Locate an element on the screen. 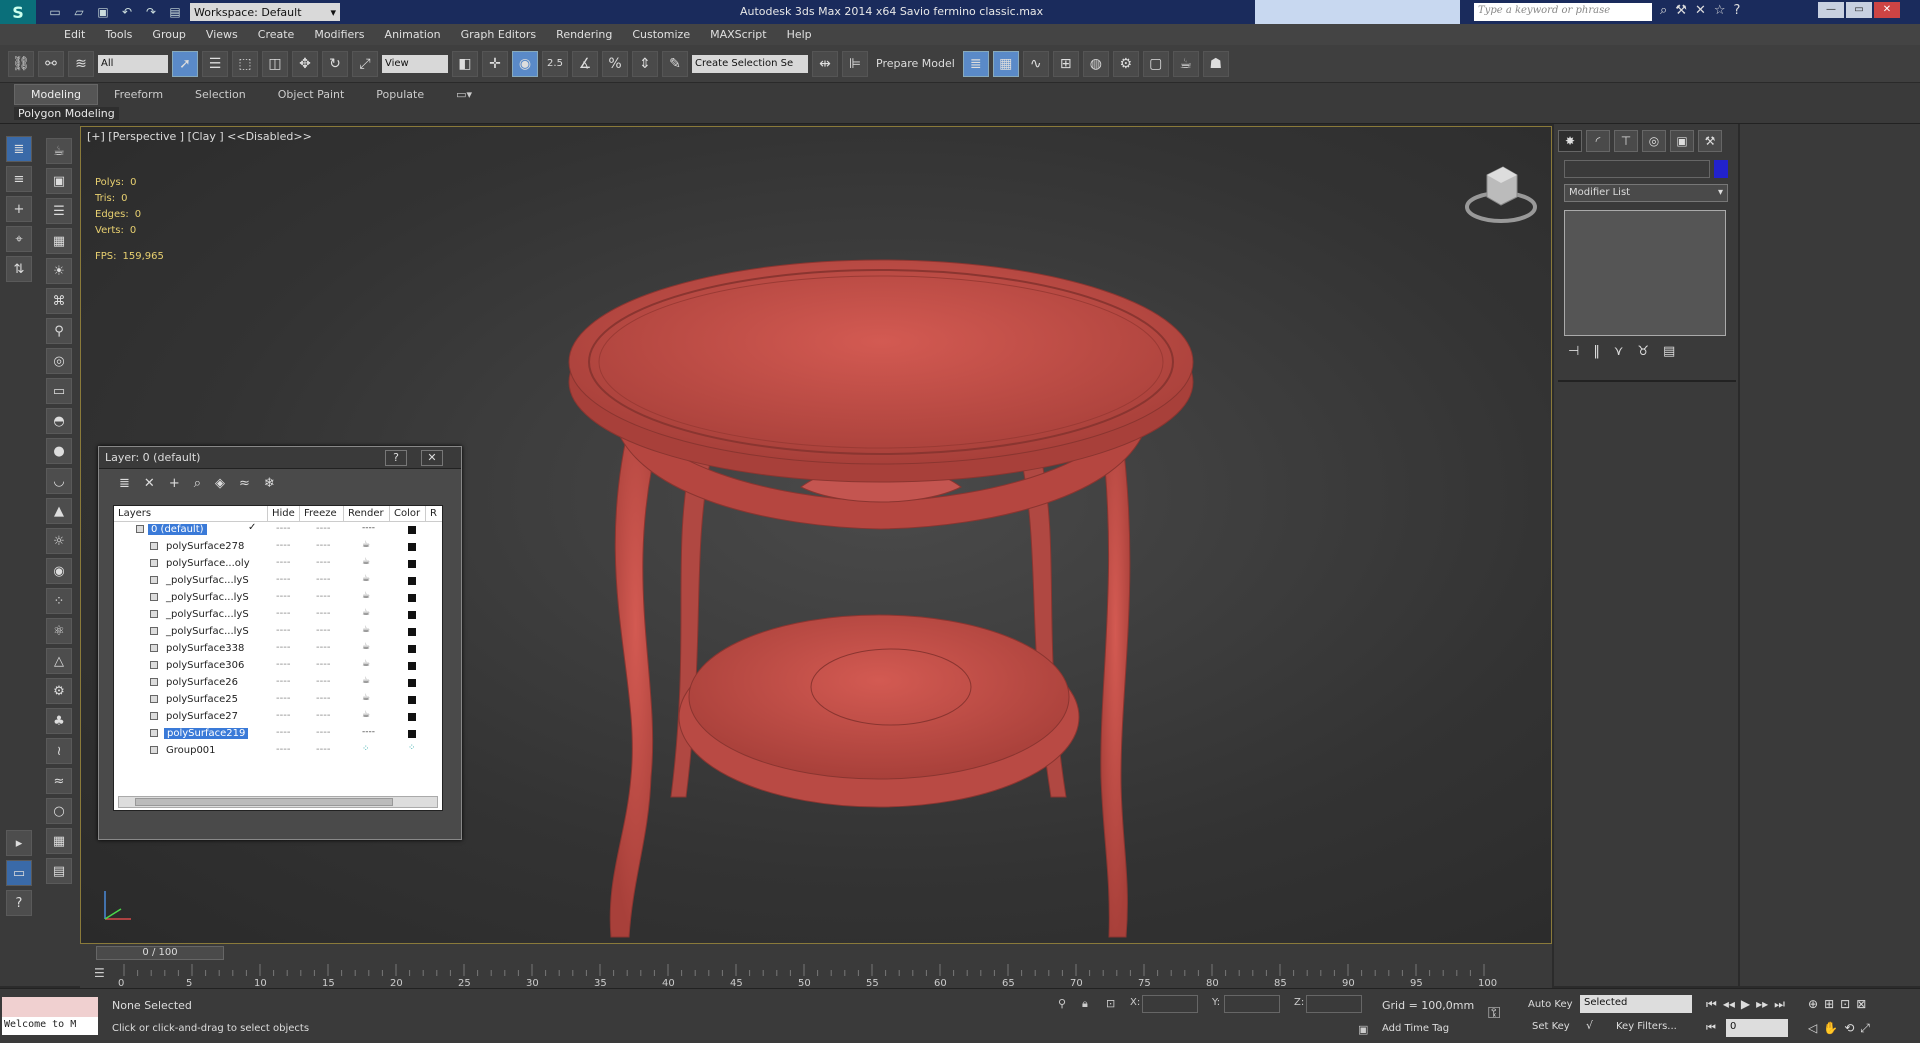 The image size is (1920, 1043). key-icon: ⚿ is located at coordinates (1494, 1013).